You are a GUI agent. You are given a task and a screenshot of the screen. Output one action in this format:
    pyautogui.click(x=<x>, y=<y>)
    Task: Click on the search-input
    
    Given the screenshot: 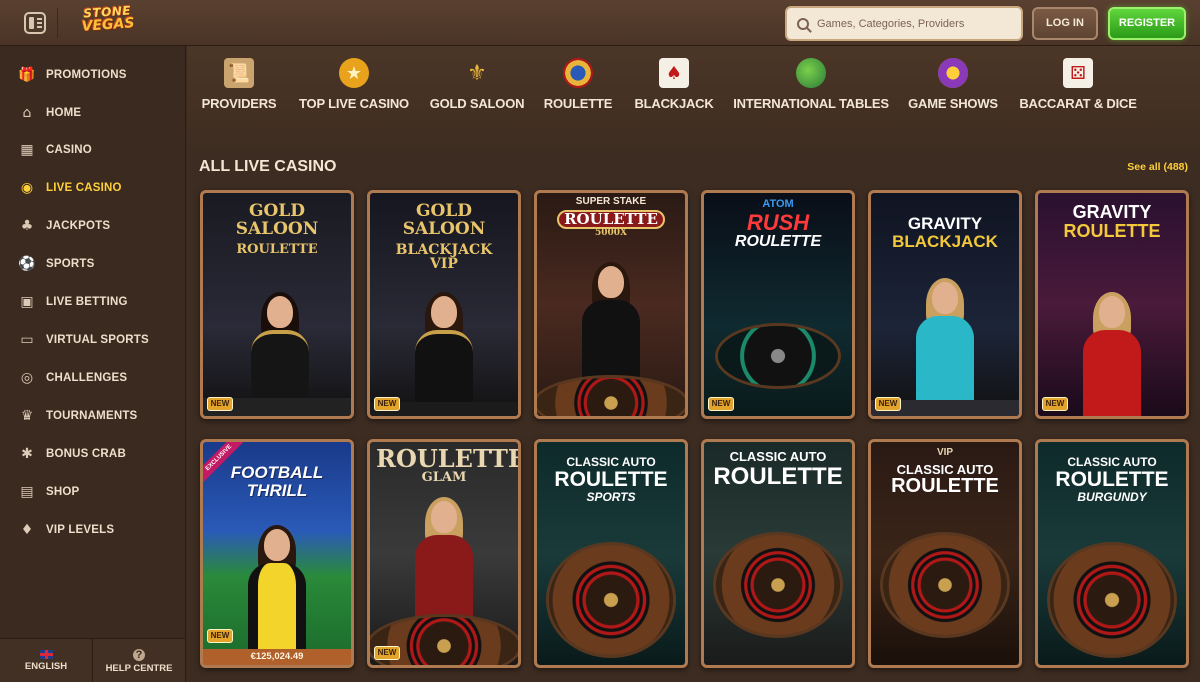 What is the action you would take?
    pyautogui.click(x=912, y=23)
    